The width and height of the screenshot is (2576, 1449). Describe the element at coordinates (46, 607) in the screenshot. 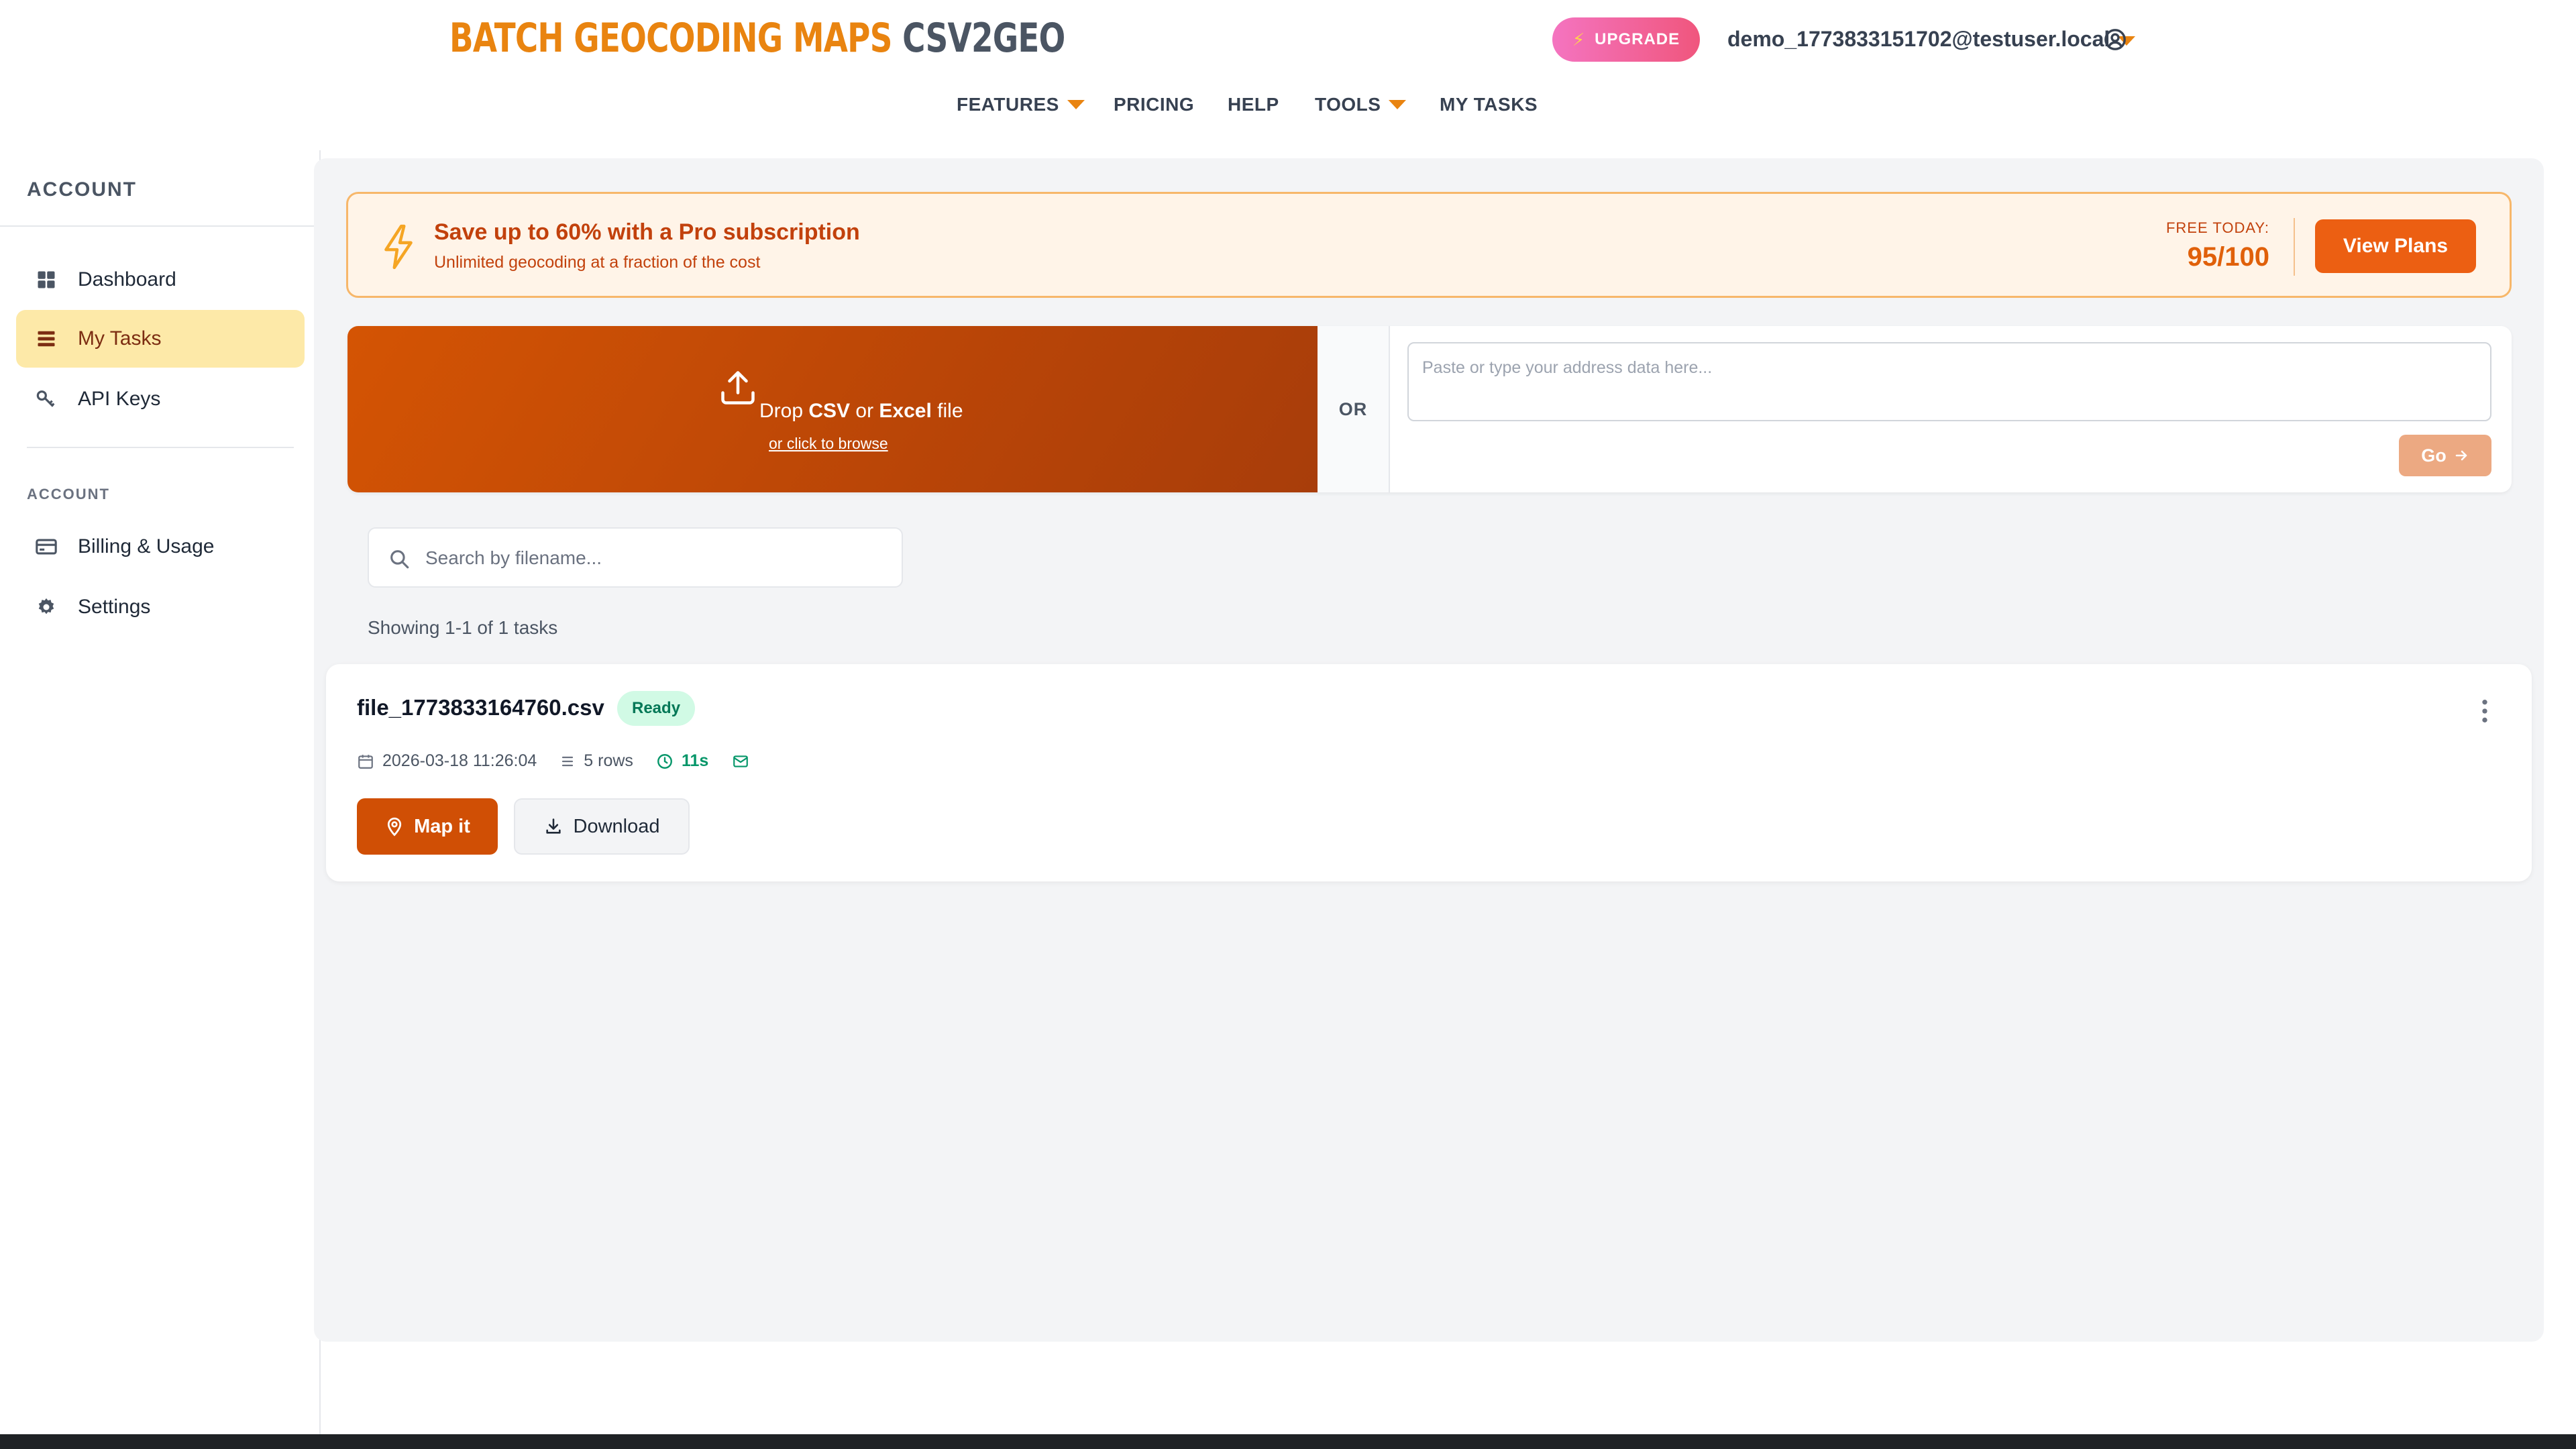

I see `gear-icon` at that location.